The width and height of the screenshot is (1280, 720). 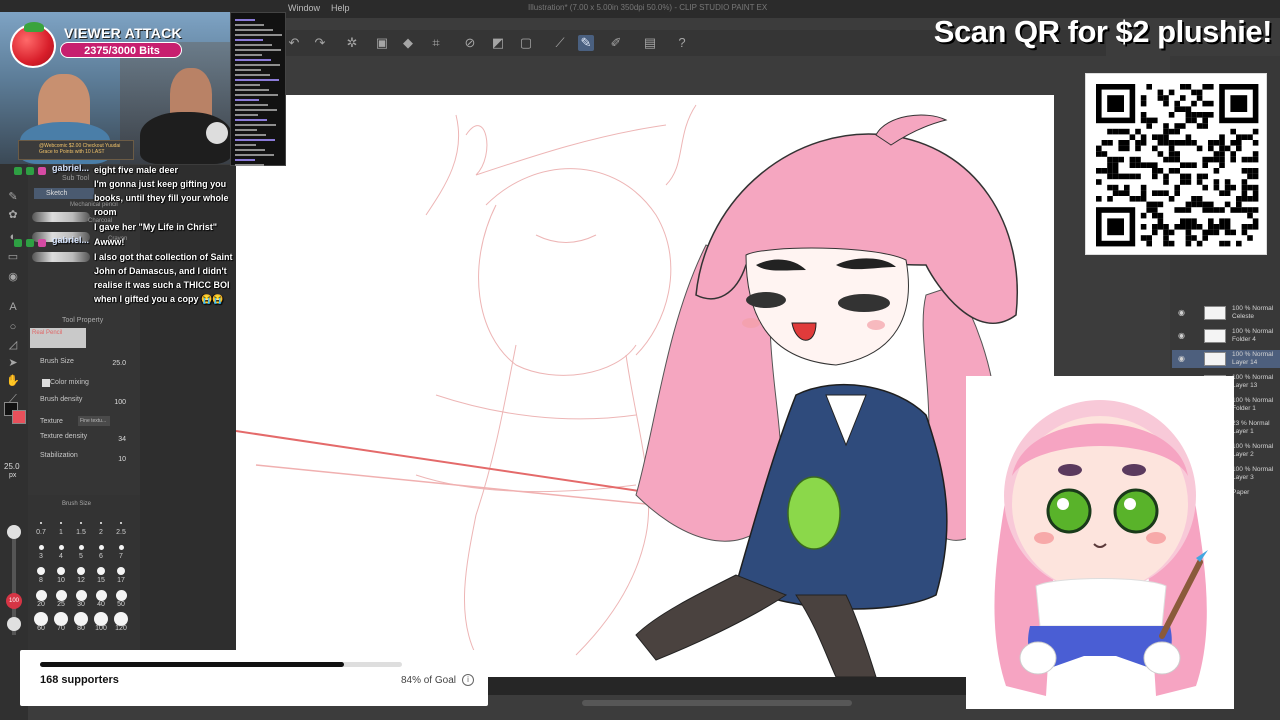 What do you see at coordinates (1253, 450) in the screenshot?
I see `layer-meta: 100 % Normal Layer 2` at bounding box center [1253, 450].